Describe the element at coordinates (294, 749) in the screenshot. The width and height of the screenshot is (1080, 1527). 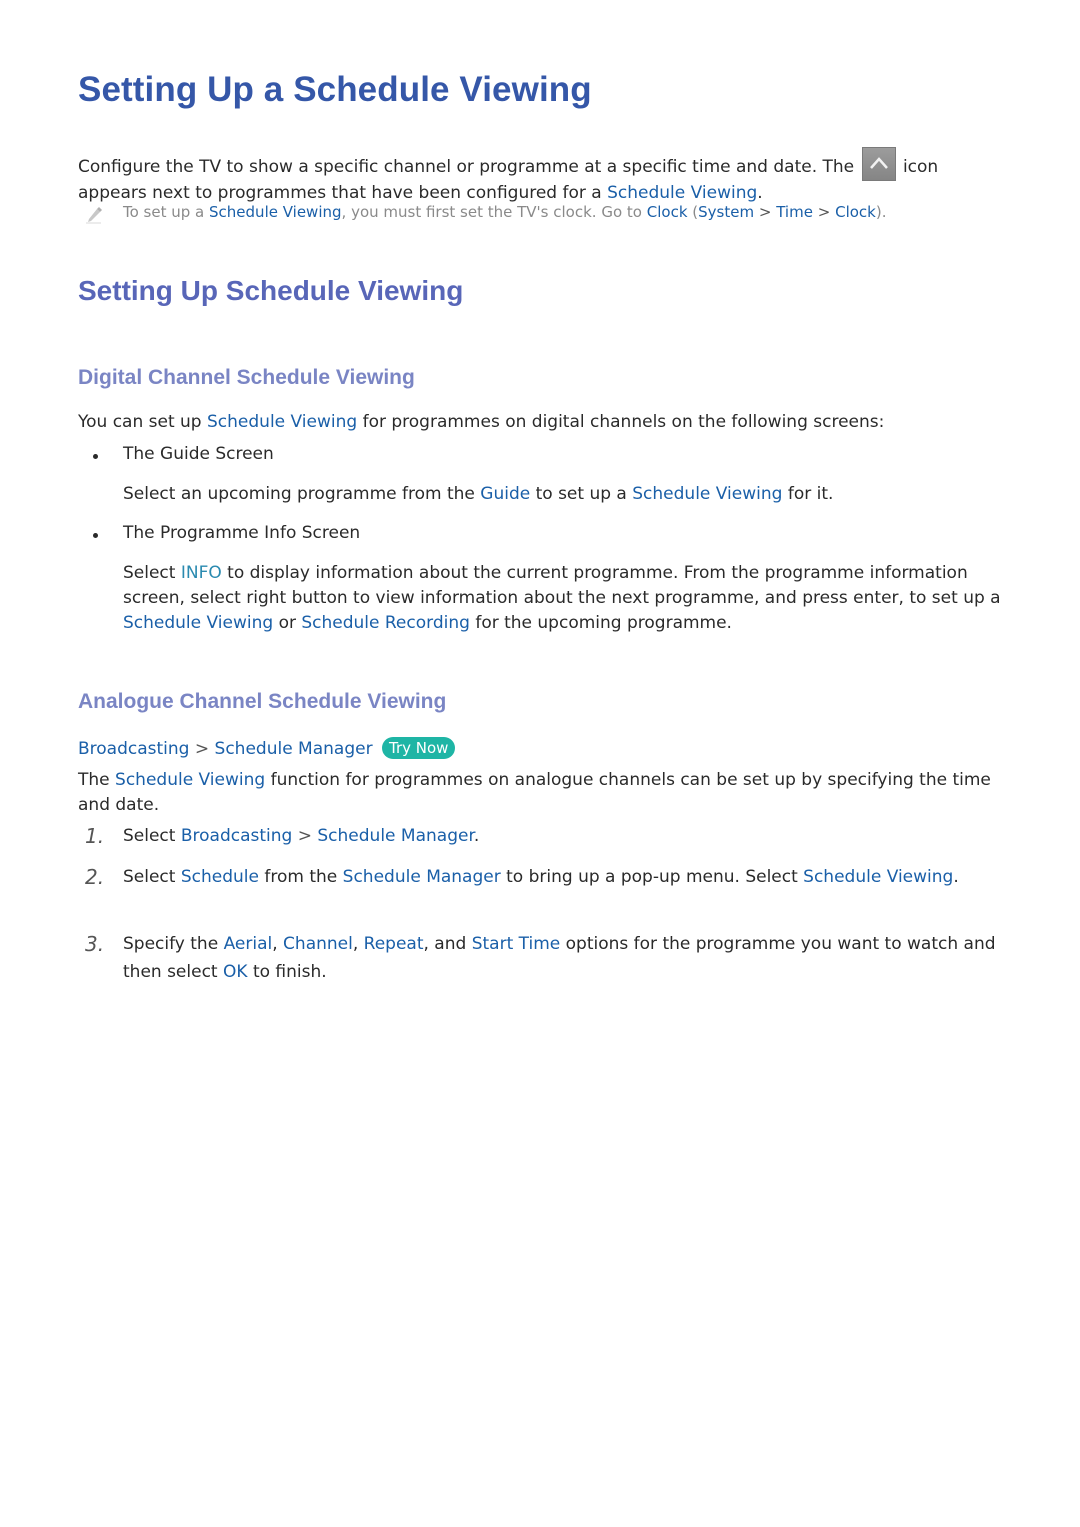
I see `breadcrumb-schedule-manager: Schedule Manager` at that location.